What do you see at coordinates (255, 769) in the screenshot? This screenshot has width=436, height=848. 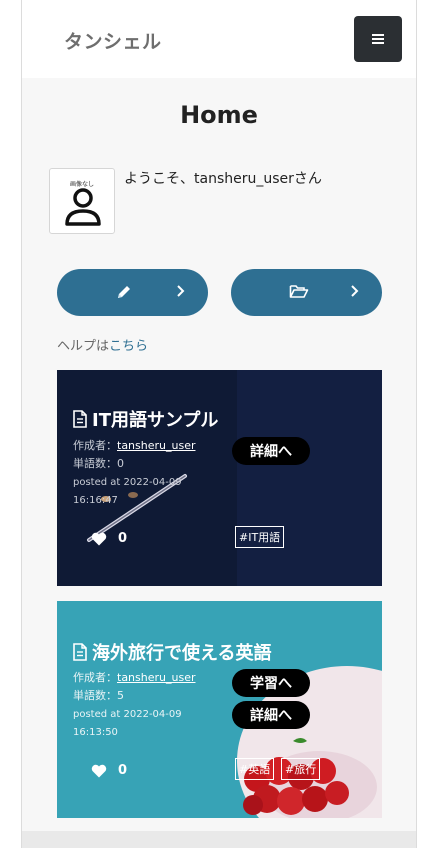 I see `tag-english: #英語` at bounding box center [255, 769].